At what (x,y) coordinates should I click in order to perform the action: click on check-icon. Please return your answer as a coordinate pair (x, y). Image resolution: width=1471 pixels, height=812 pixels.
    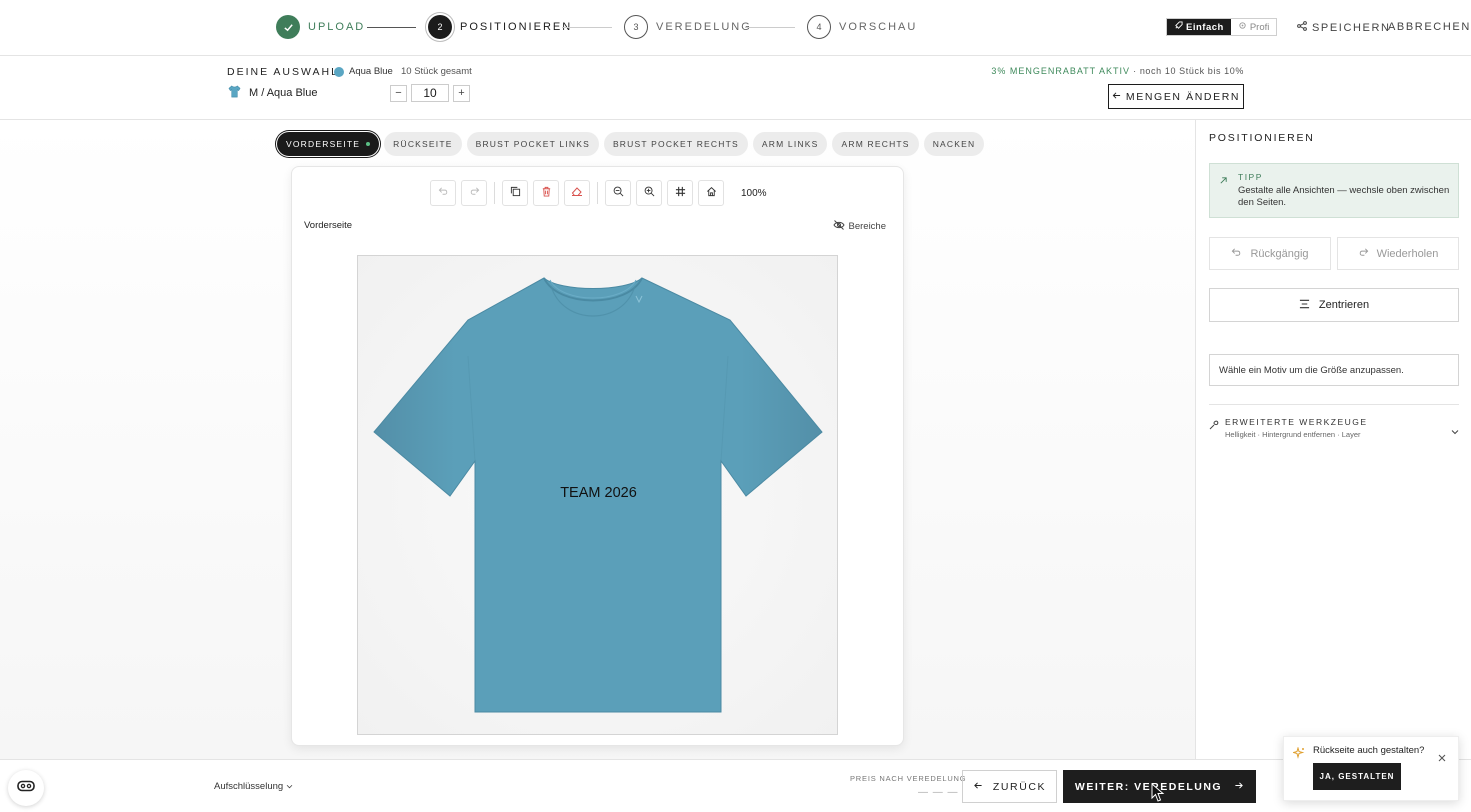
    Looking at the image, I should click on (288, 27).